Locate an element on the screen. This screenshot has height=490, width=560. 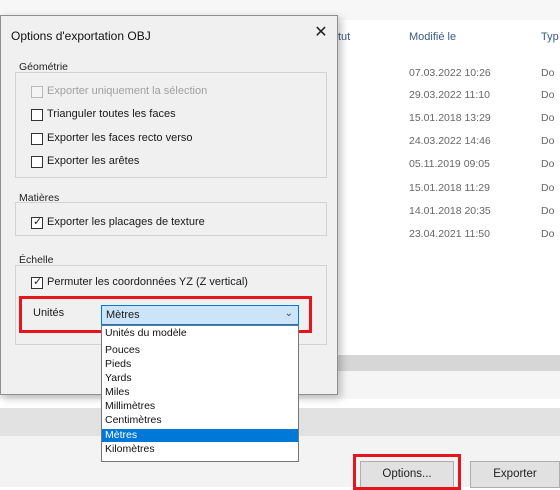
column-modified-header: Modifié le is located at coordinates (432, 37).